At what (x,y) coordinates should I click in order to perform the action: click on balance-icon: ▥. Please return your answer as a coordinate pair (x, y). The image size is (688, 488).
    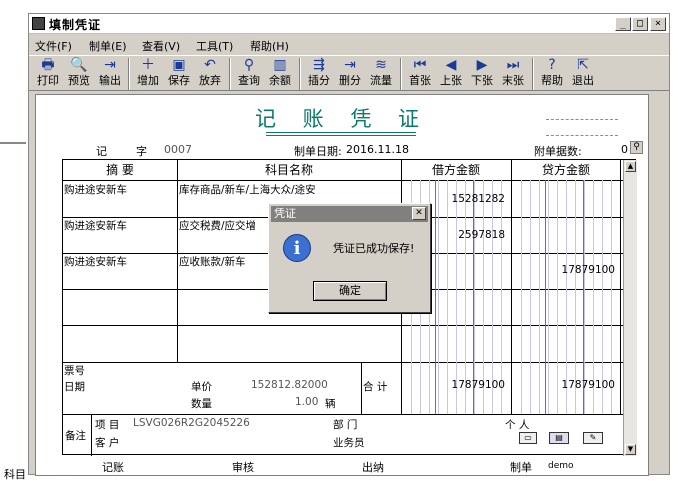
    Looking at the image, I should click on (280, 65).